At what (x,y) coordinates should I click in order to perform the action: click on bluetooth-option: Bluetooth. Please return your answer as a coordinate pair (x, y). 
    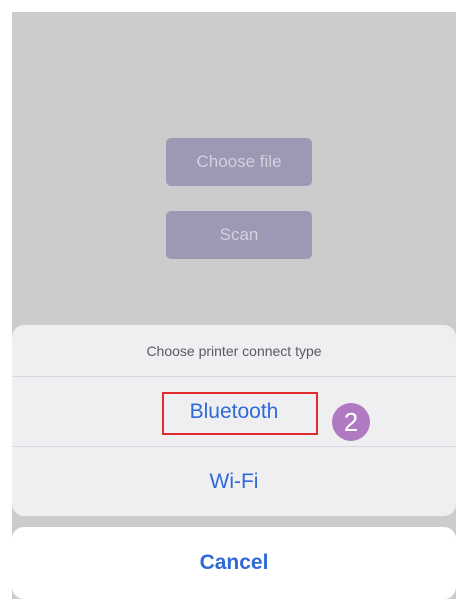
    Looking at the image, I should click on (234, 412).